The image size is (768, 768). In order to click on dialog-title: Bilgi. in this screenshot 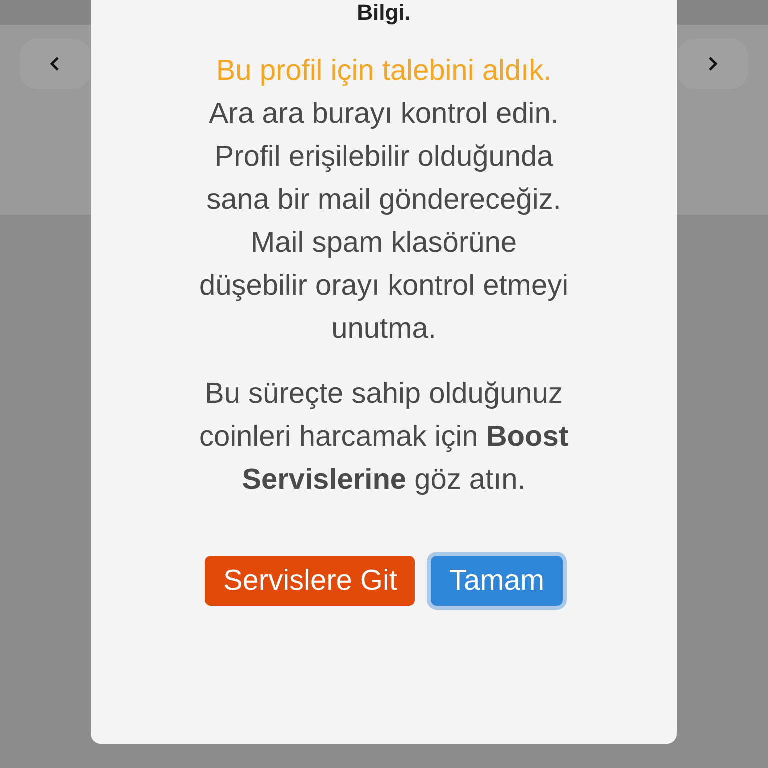, I will do `click(384, 13)`.